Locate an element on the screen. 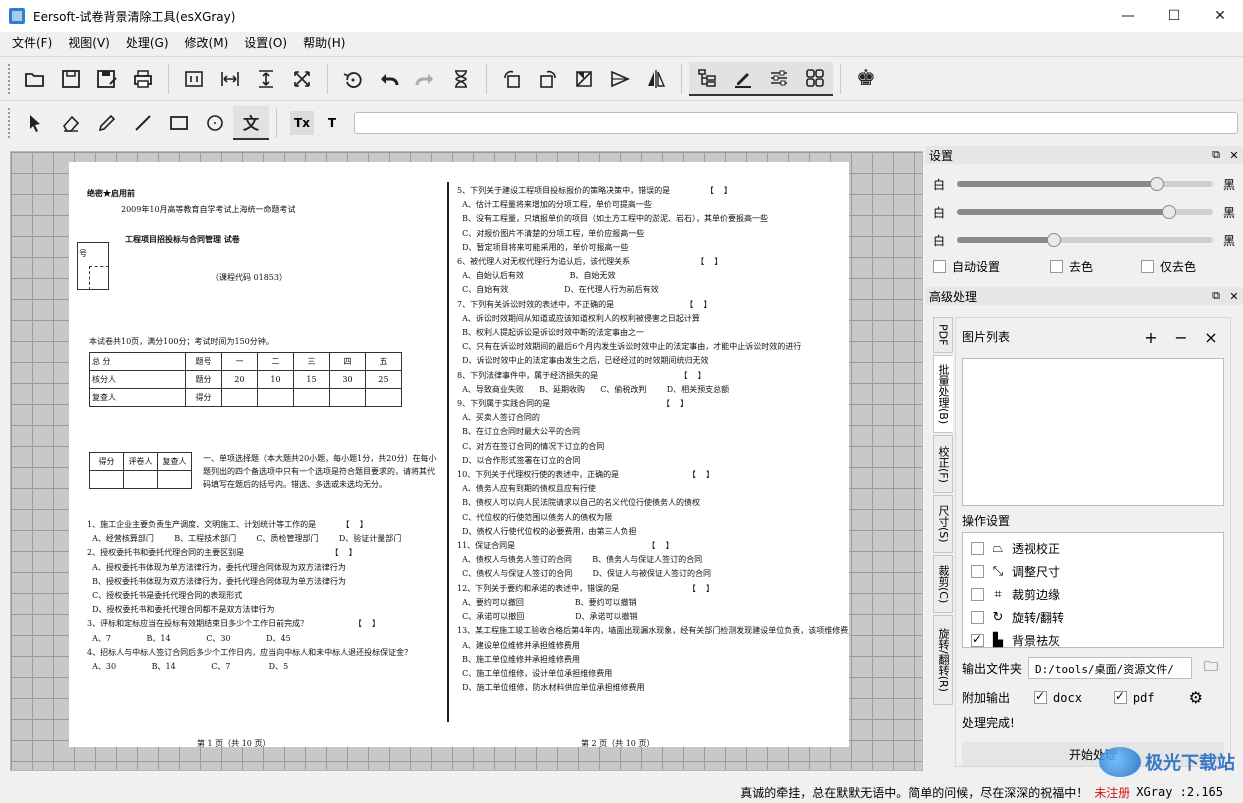 The image size is (1243, 803). hourglass-icon is located at coordinates (461, 79).